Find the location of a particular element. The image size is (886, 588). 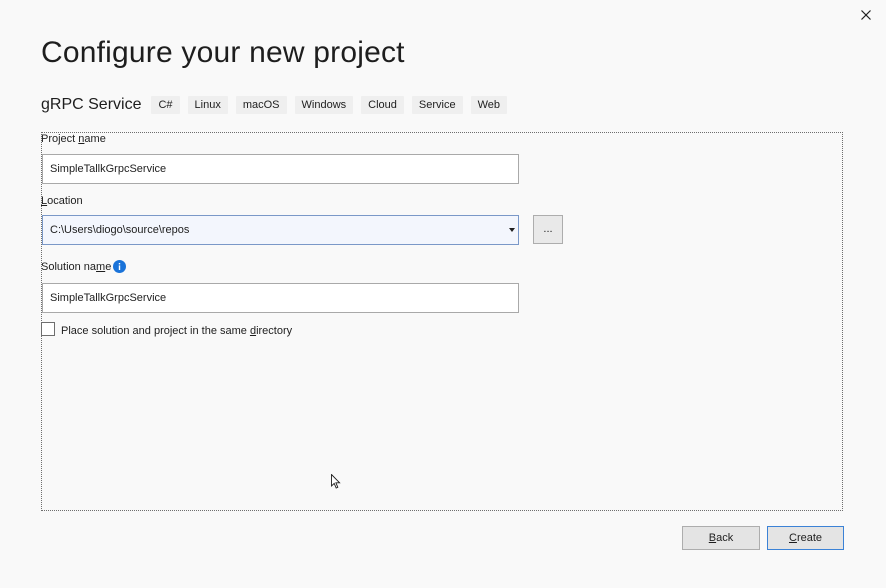

tag-windows: Windows is located at coordinates (324, 105).